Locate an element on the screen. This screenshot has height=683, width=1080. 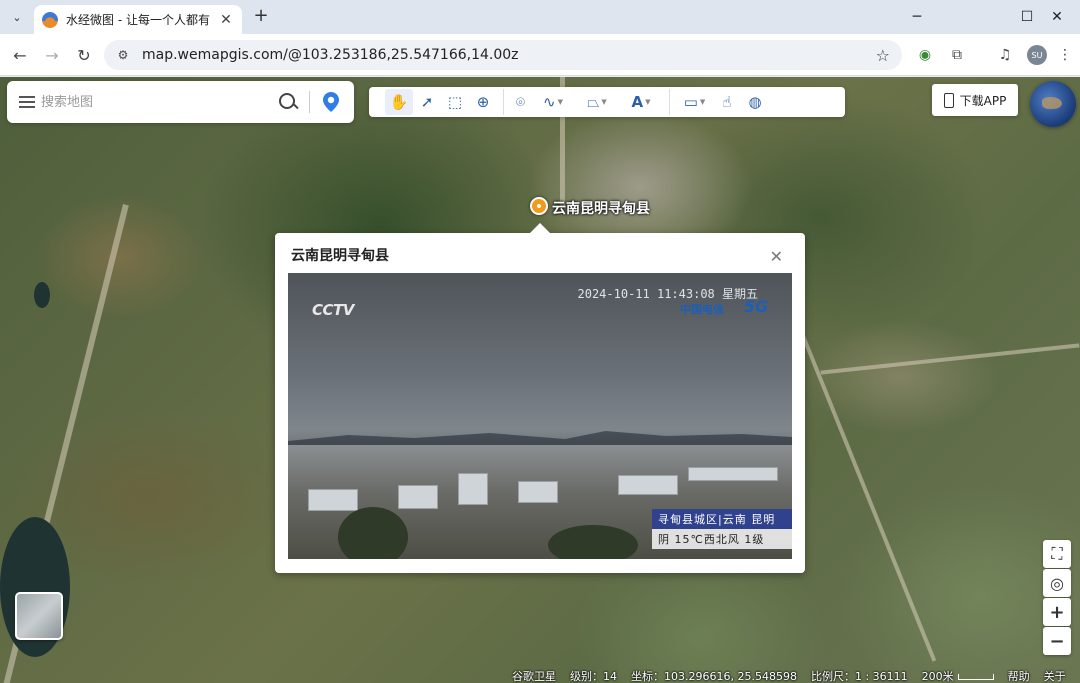
scale-bar: 200米 is located at coordinates (958, 675).